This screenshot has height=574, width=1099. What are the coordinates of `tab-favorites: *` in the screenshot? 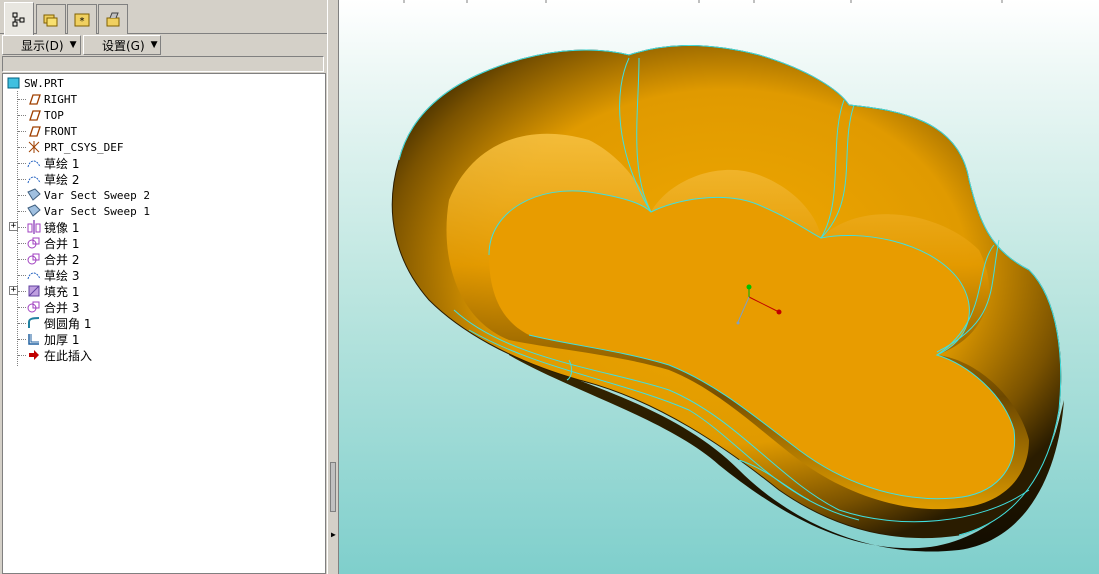 It's located at (82, 19).